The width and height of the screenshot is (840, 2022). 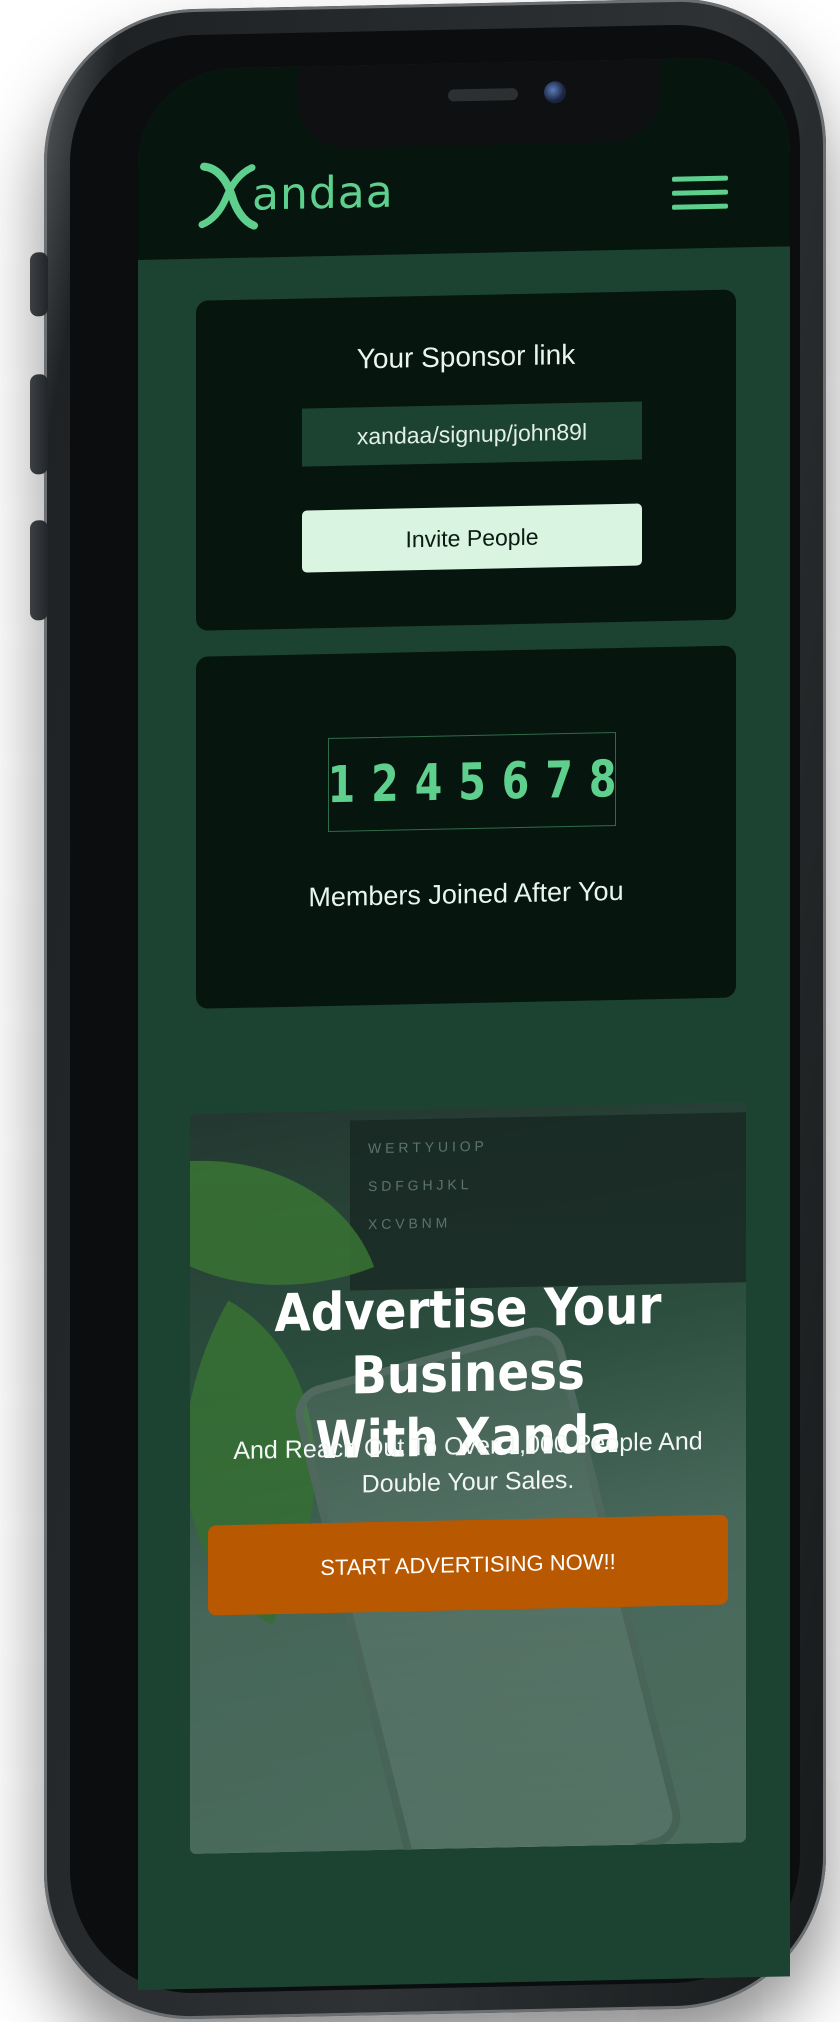 What do you see at coordinates (385, 784) in the screenshot?
I see `counter-digit: 2` at bounding box center [385, 784].